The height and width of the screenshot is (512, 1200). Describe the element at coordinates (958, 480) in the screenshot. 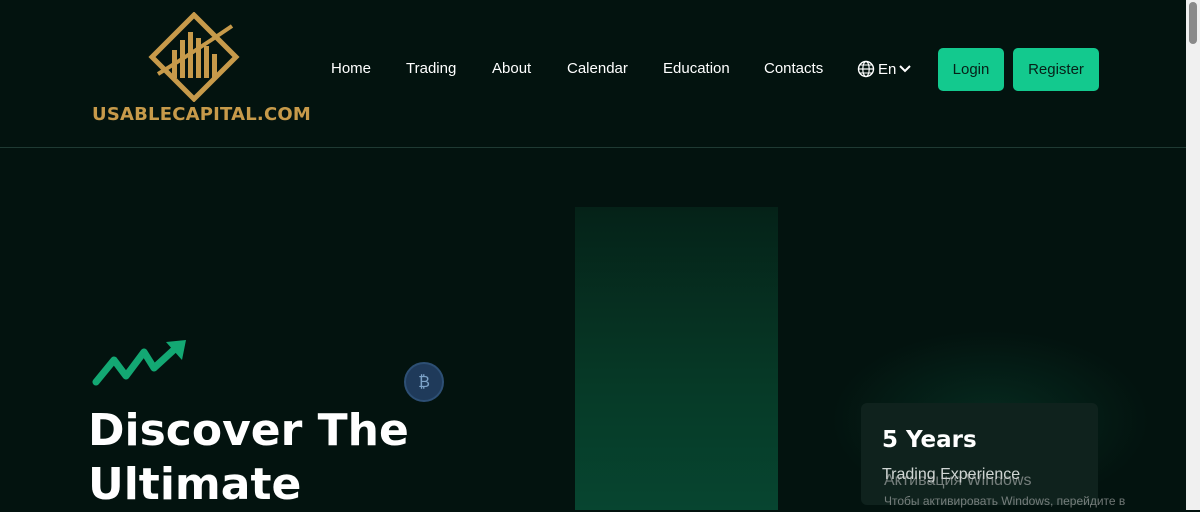

I see `windows-activation-title: Активация Windows` at that location.